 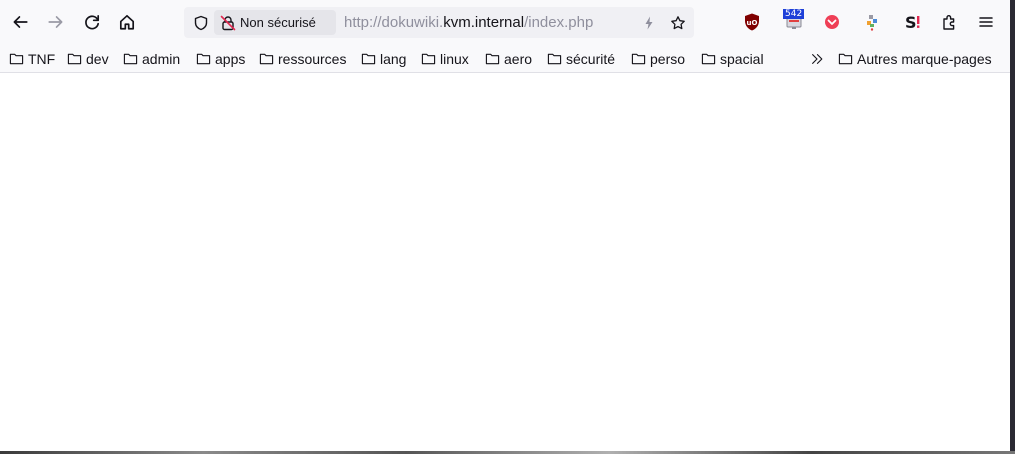 I want to click on svg-text: uO, so click(x=752, y=23).